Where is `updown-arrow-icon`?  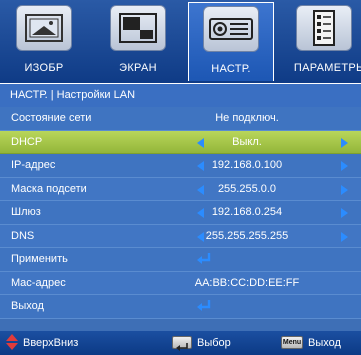 updown-arrow-icon is located at coordinates (12, 342).